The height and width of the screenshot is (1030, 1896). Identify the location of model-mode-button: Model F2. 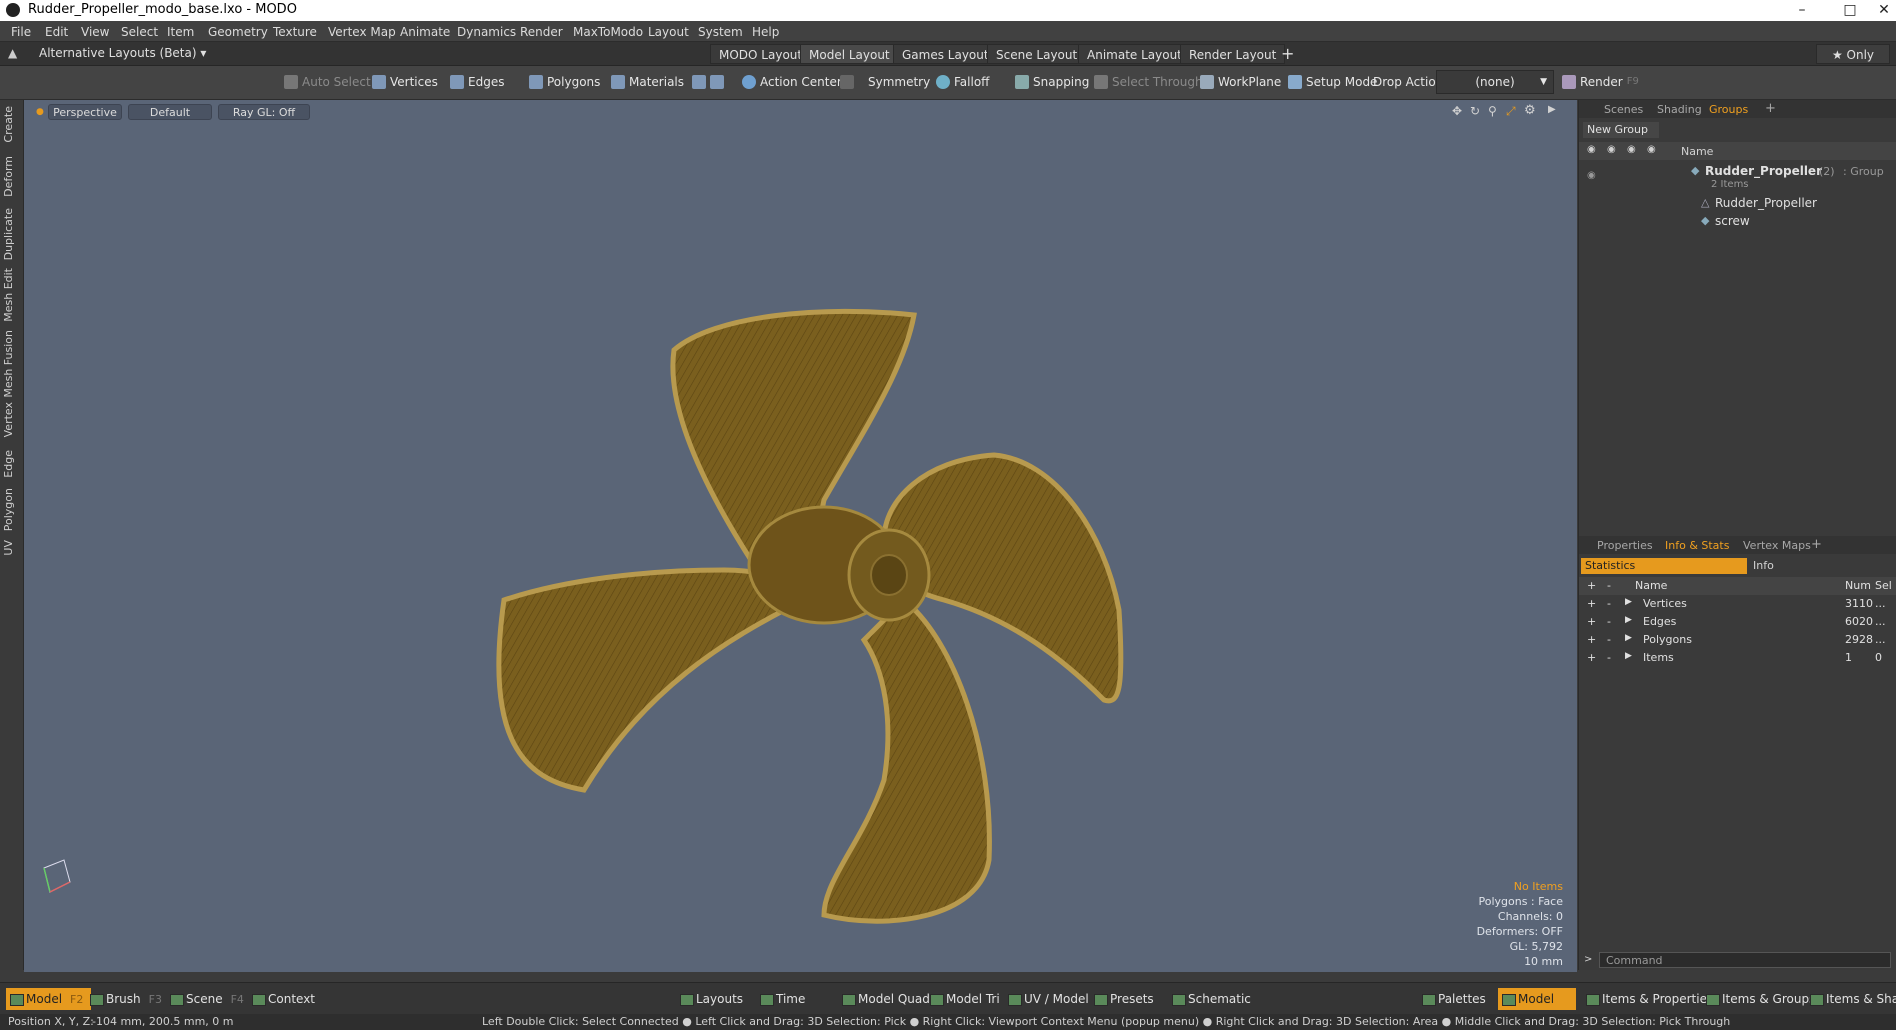
(49, 999).